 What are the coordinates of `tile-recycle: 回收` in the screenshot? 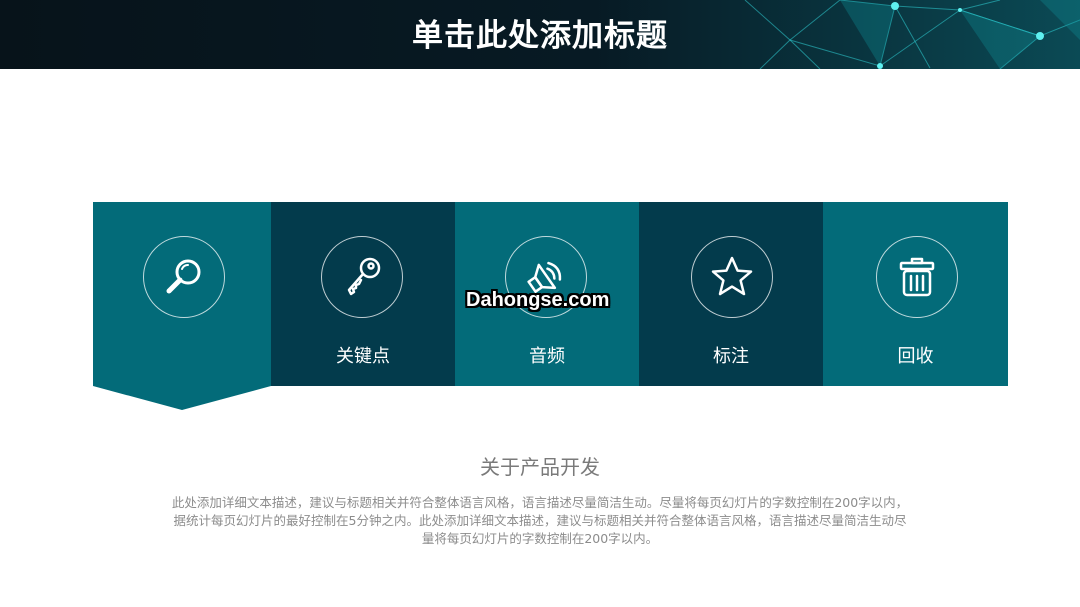 It's located at (915, 294).